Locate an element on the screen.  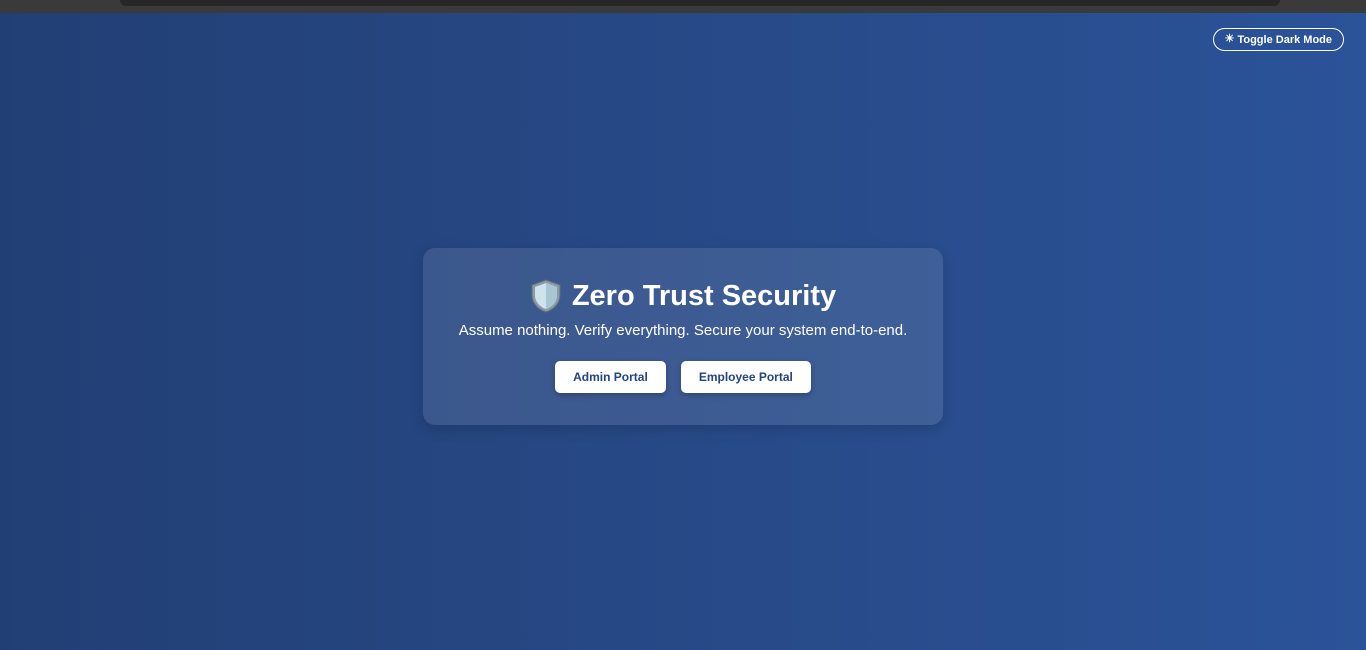
title-row: Zero Trust Security is located at coordinates (683, 296).